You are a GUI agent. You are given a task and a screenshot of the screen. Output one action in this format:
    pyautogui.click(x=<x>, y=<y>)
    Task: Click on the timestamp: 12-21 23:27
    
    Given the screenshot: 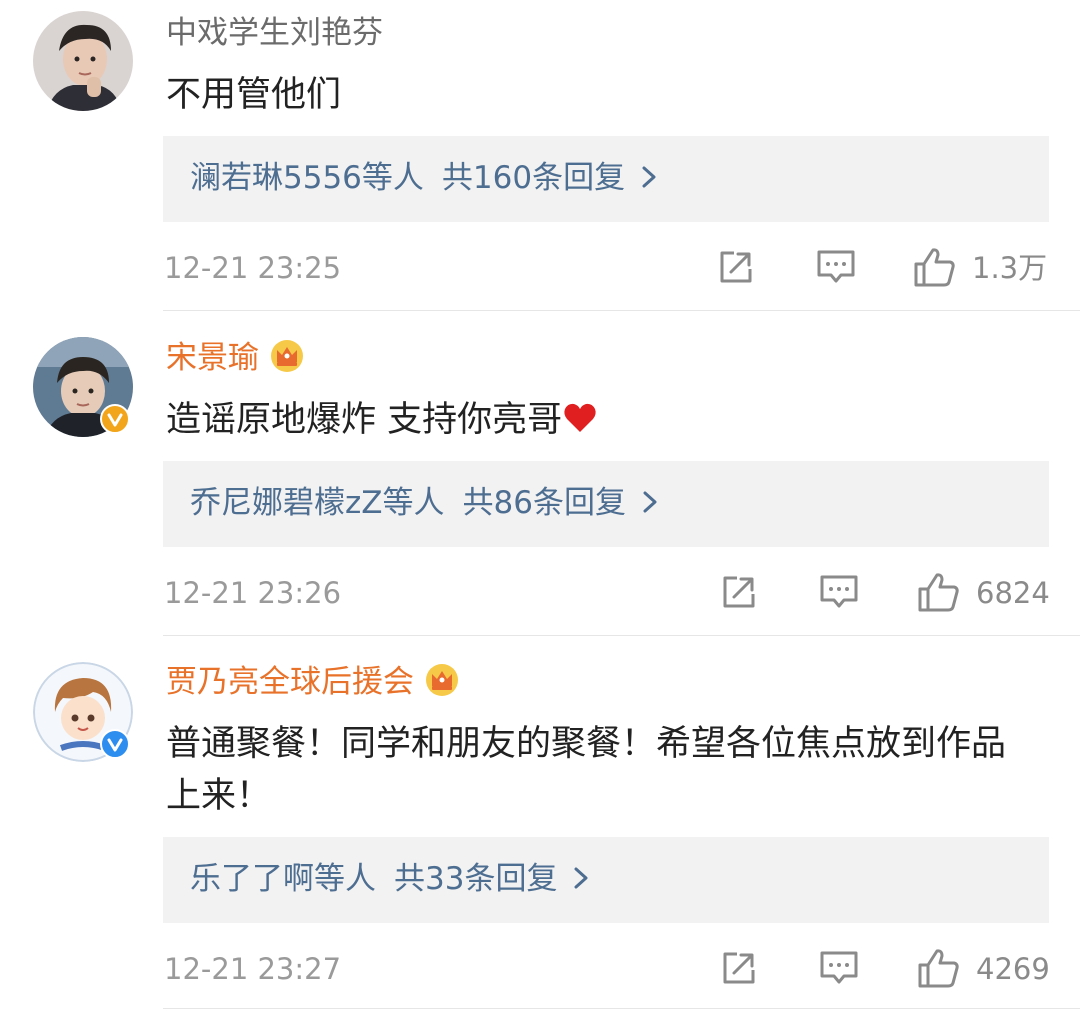 What is the action you would take?
    pyautogui.click(x=253, y=969)
    